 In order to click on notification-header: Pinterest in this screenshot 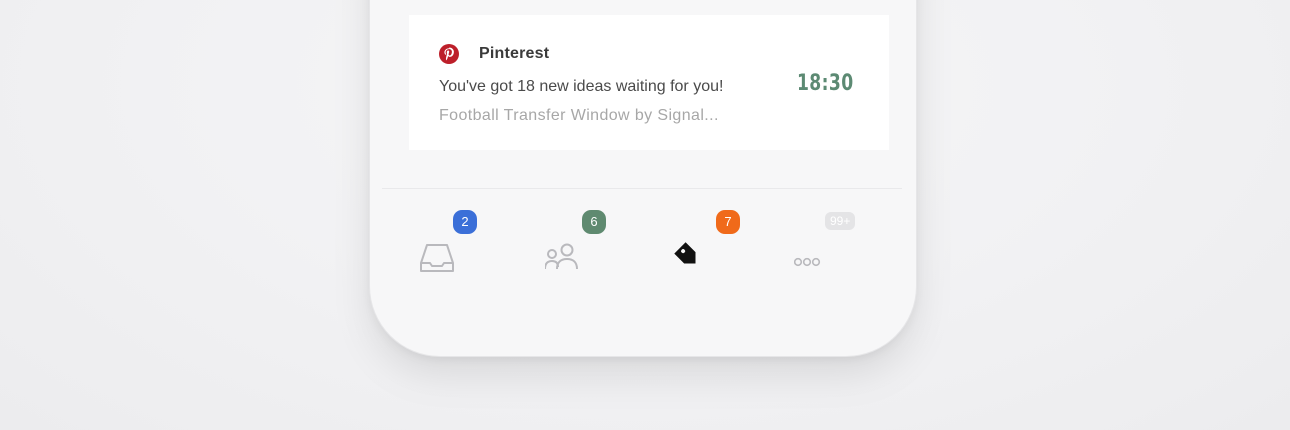, I will do `click(494, 54)`.